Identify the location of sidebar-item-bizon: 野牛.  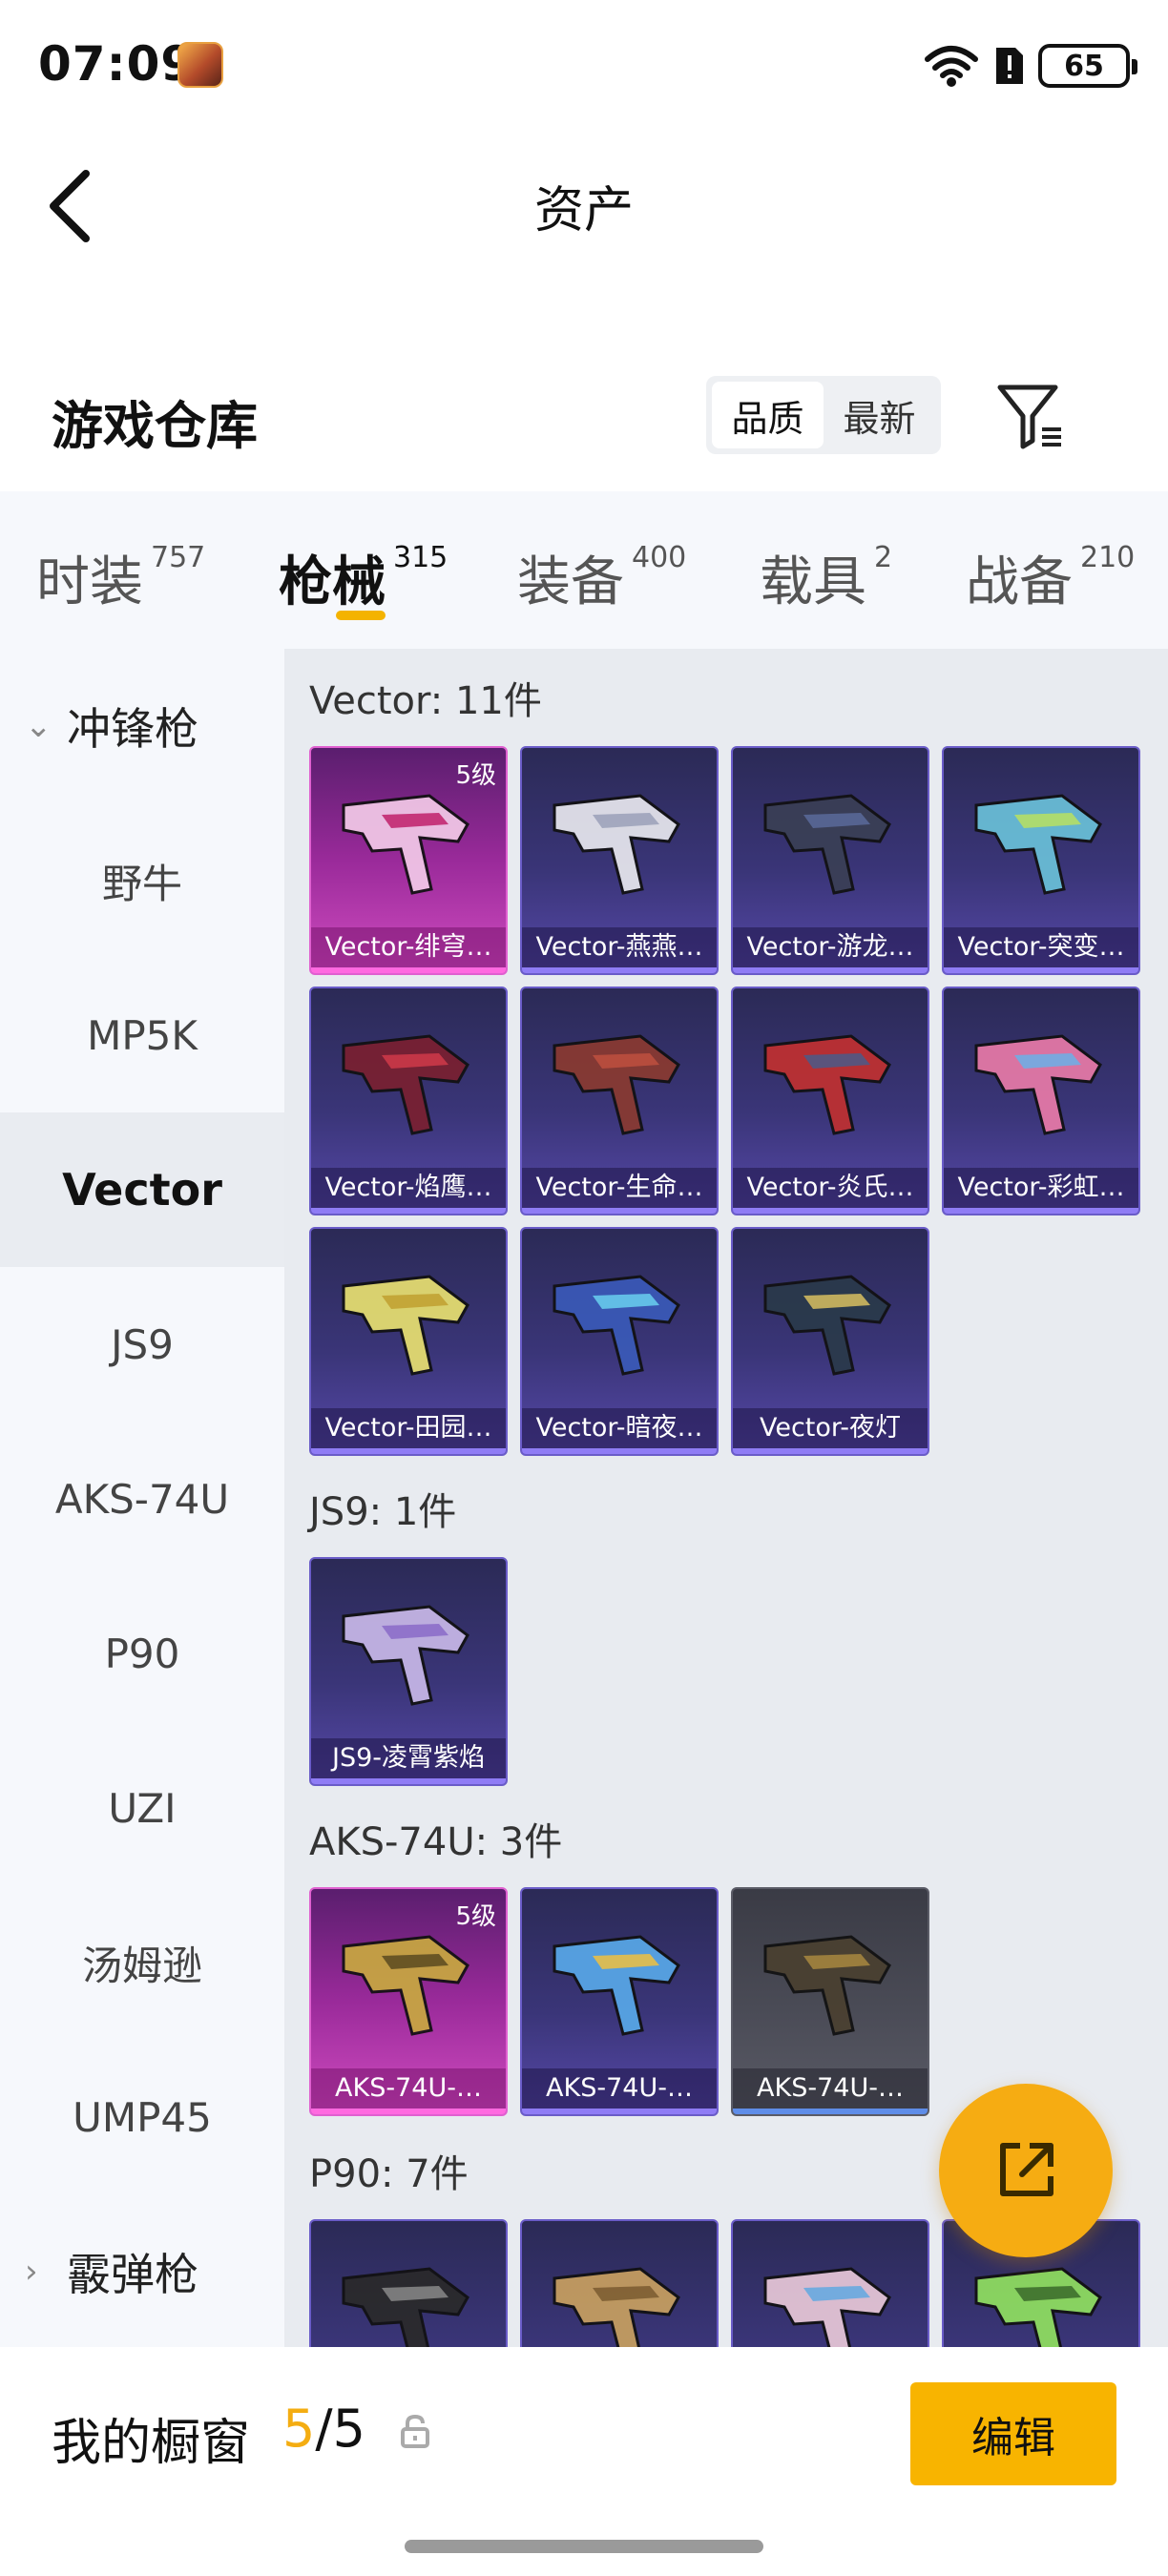
(142, 880).